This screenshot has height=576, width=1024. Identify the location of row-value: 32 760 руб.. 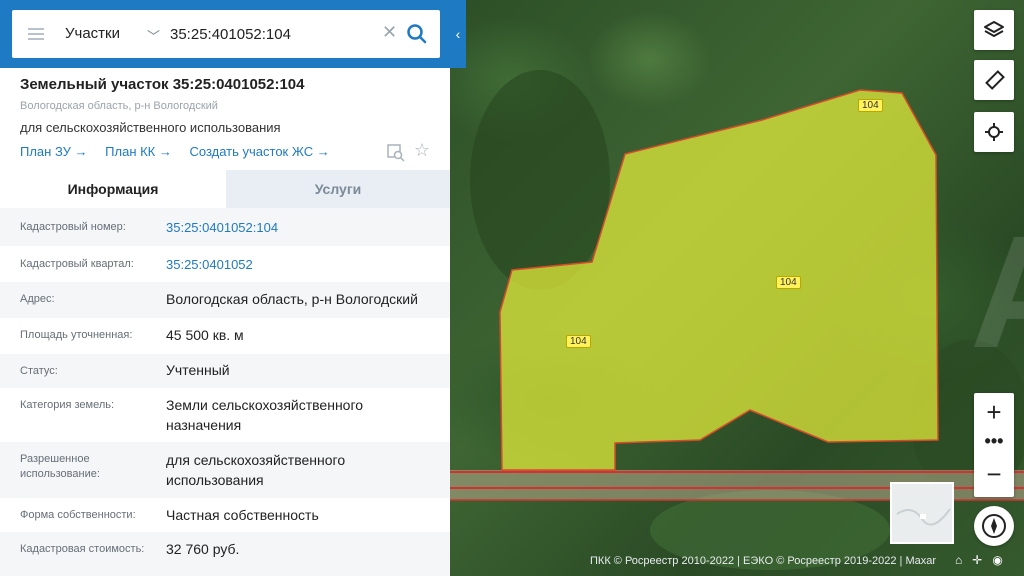
(203, 549).